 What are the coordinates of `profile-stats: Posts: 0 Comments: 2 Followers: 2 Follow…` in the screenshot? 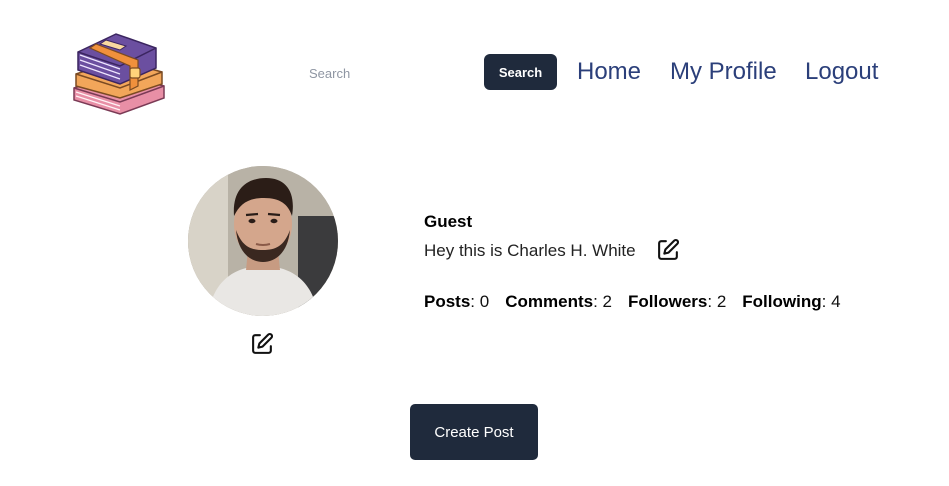 It's located at (640, 302).